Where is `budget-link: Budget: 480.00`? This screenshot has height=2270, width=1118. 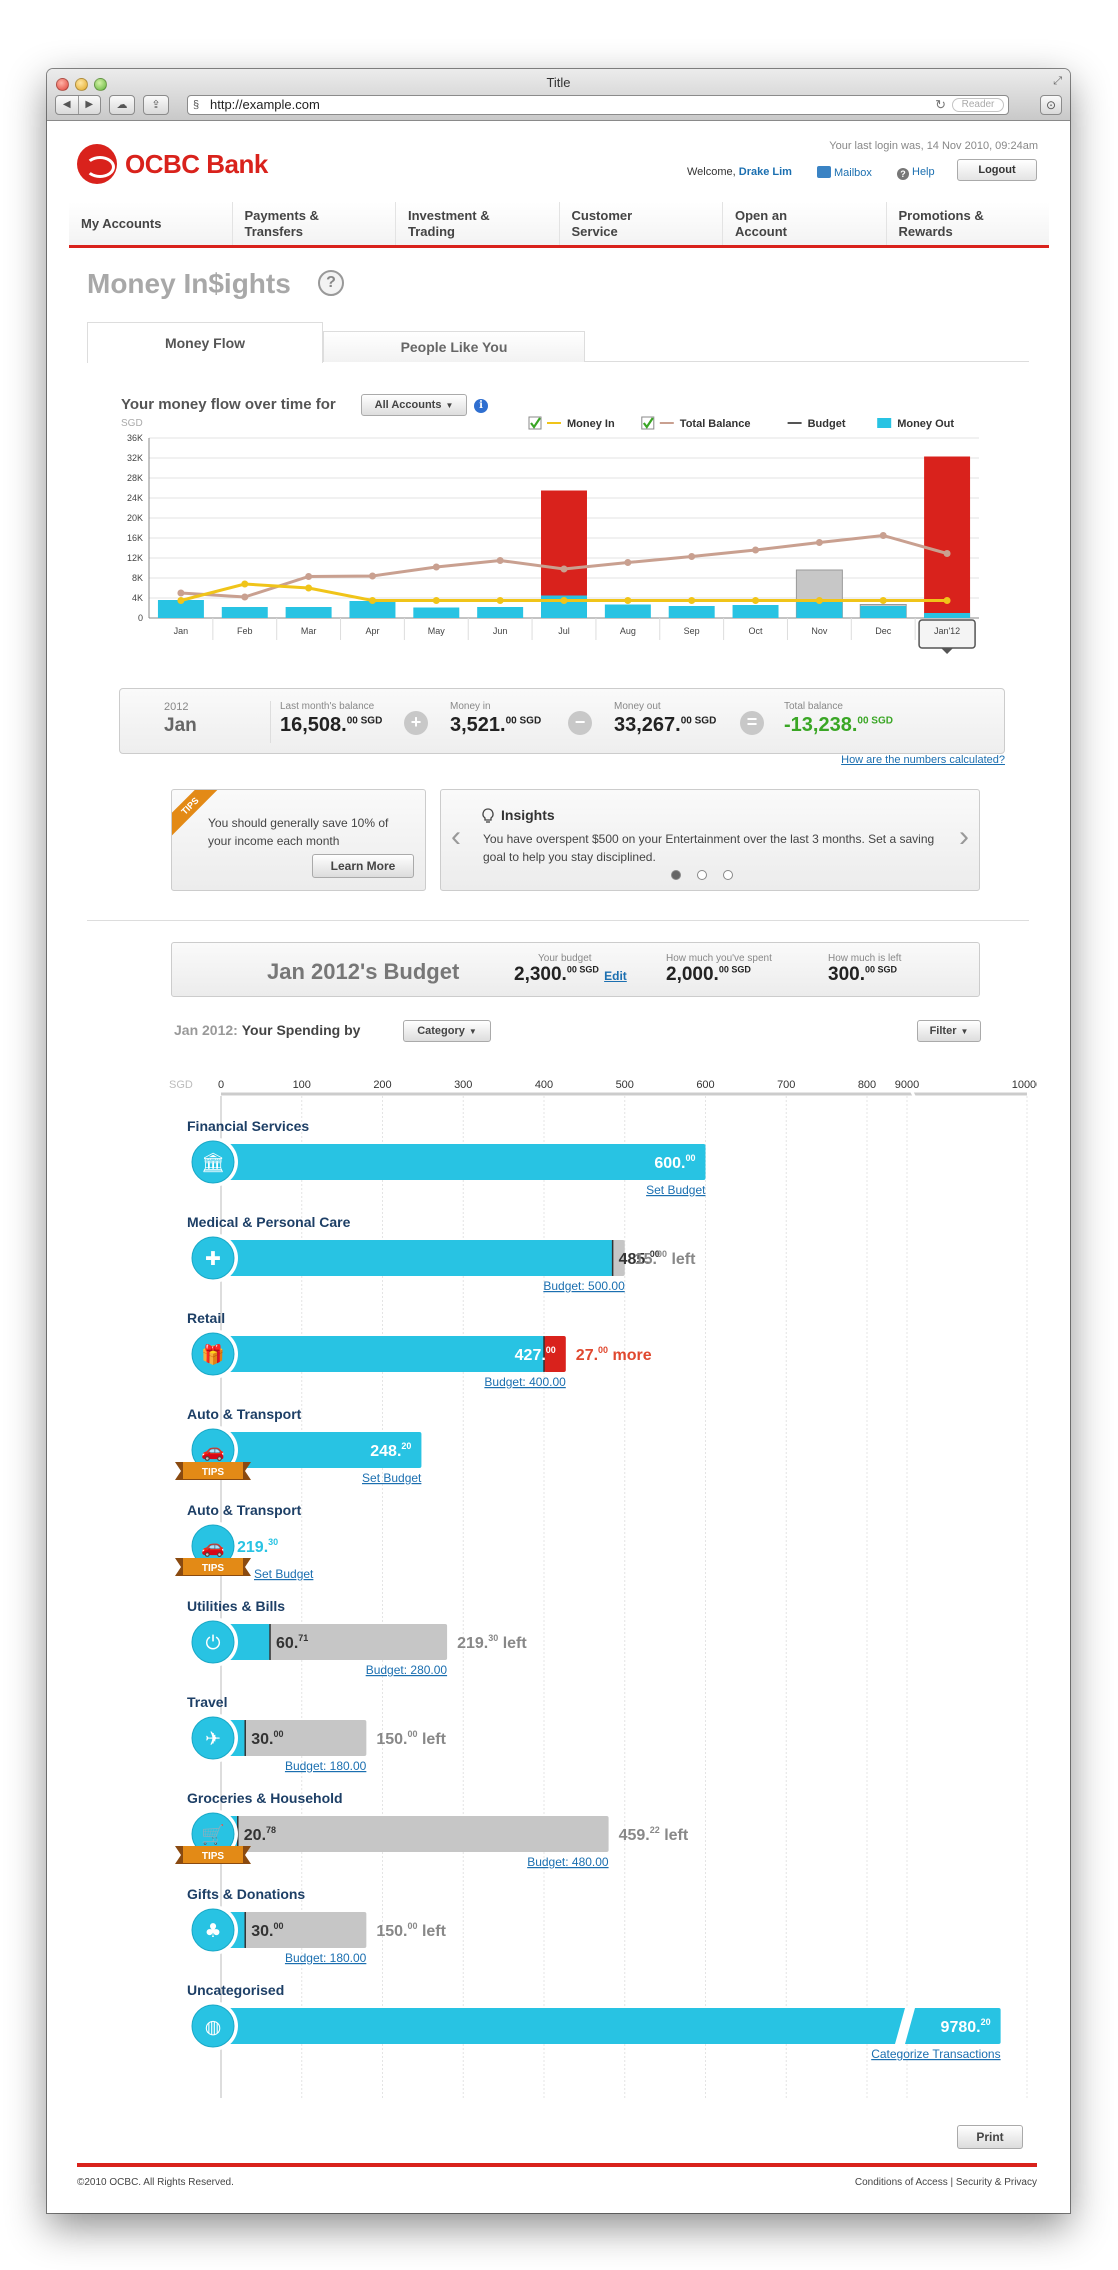 budget-link: Budget: 480.00 is located at coordinates (568, 1862).